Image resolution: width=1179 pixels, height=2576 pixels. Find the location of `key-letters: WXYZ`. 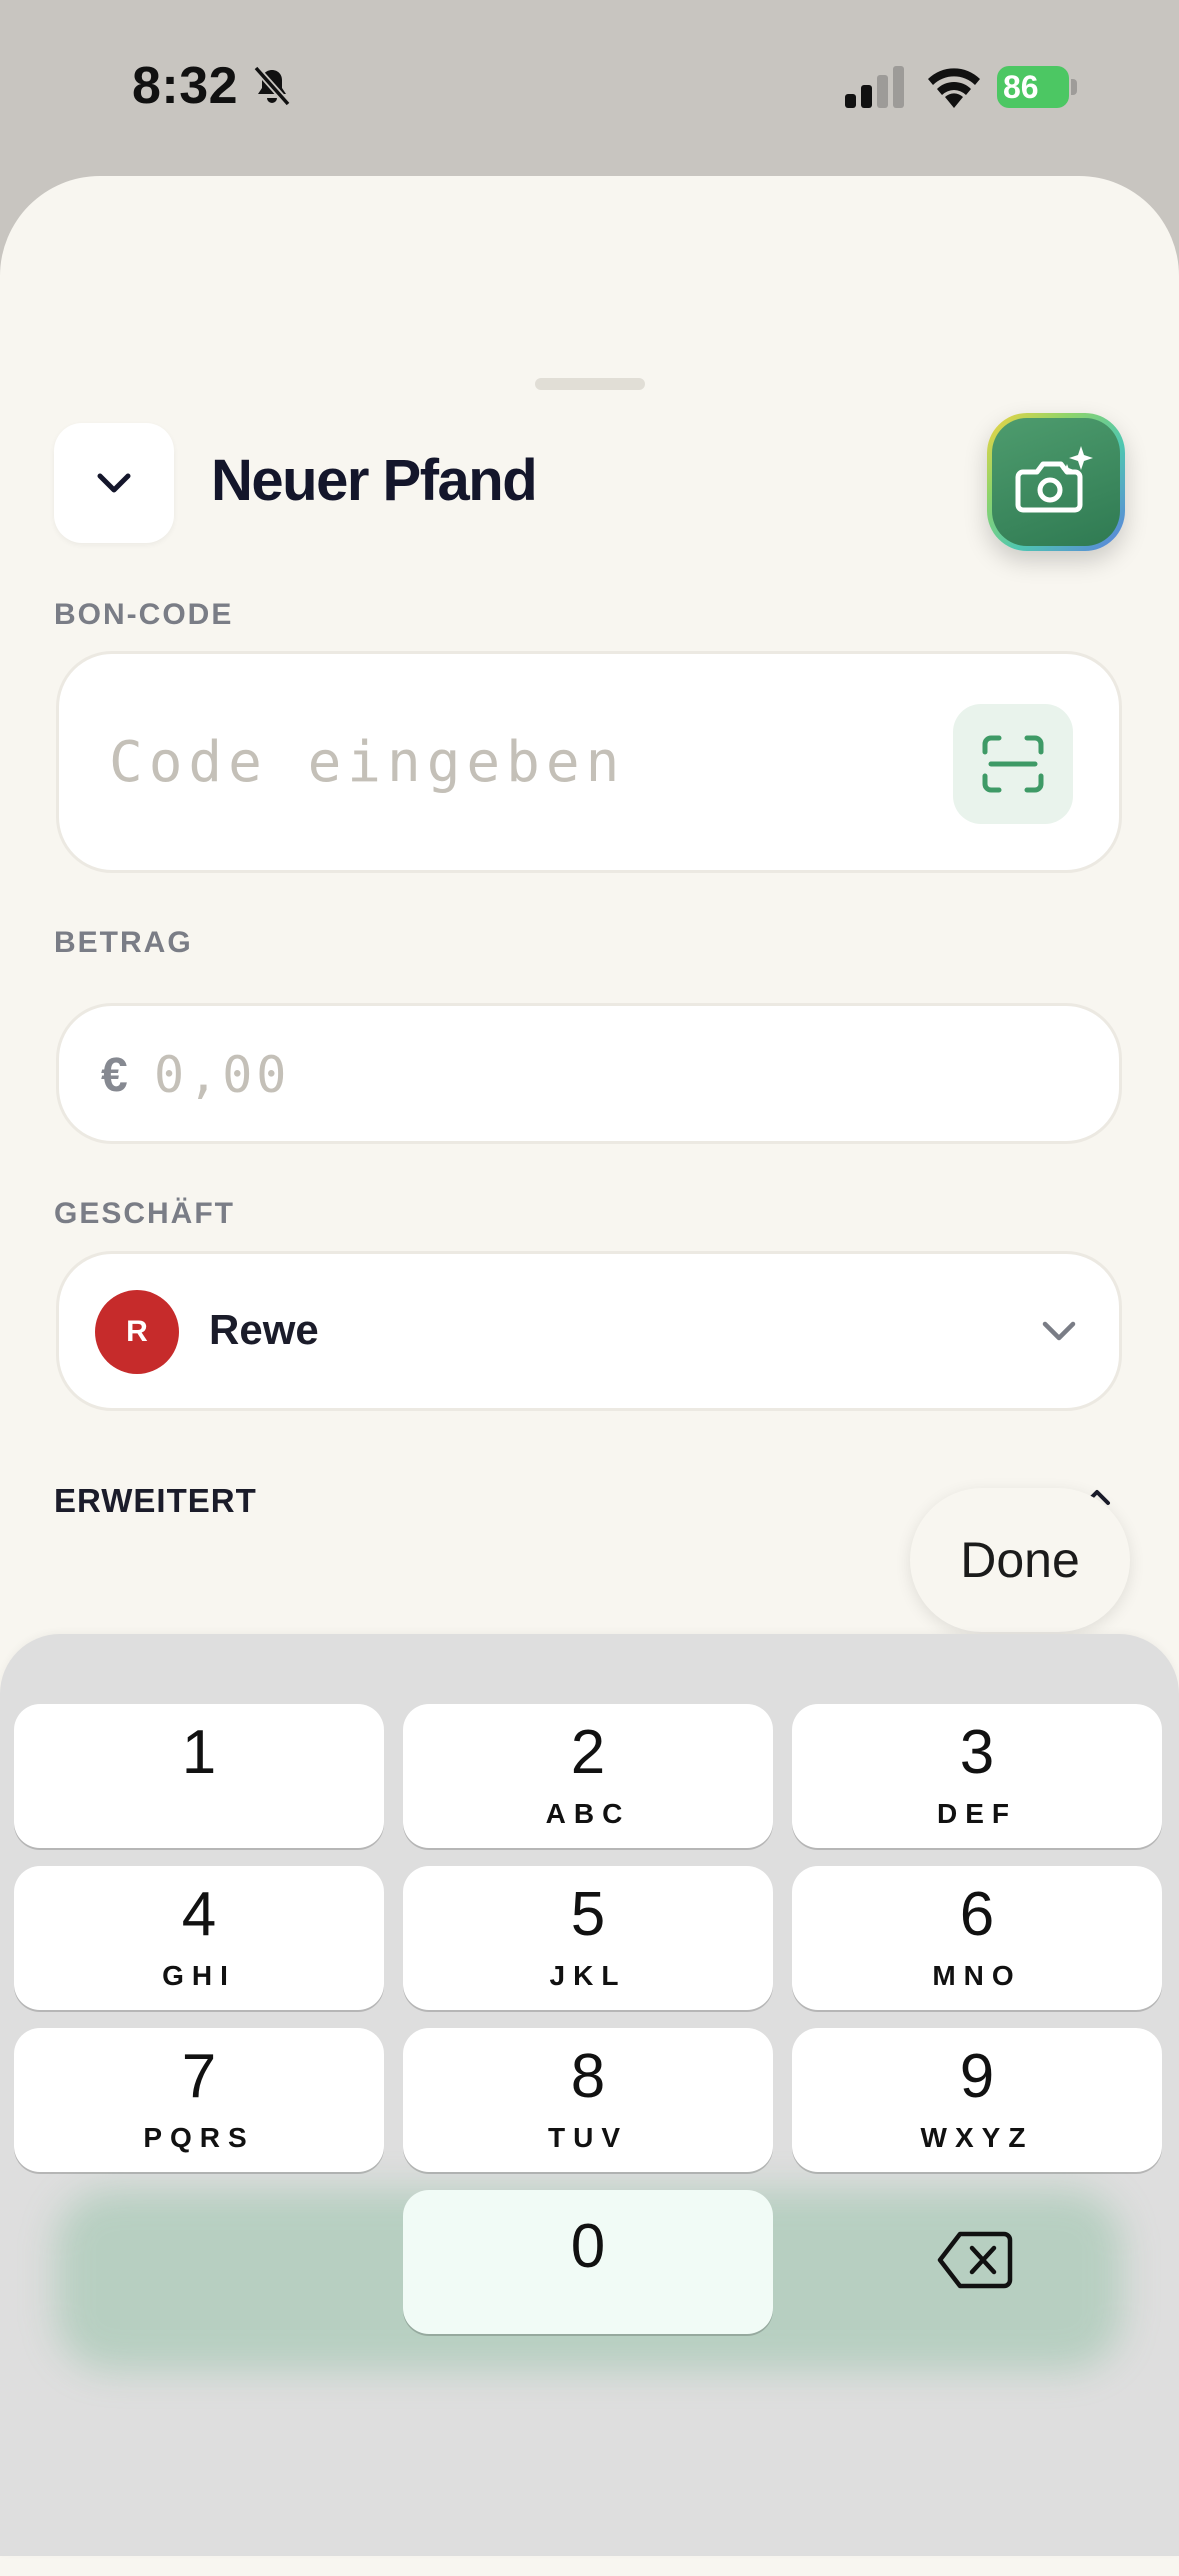

key-letters: WXYZ is located at coordinates (977, 2137).